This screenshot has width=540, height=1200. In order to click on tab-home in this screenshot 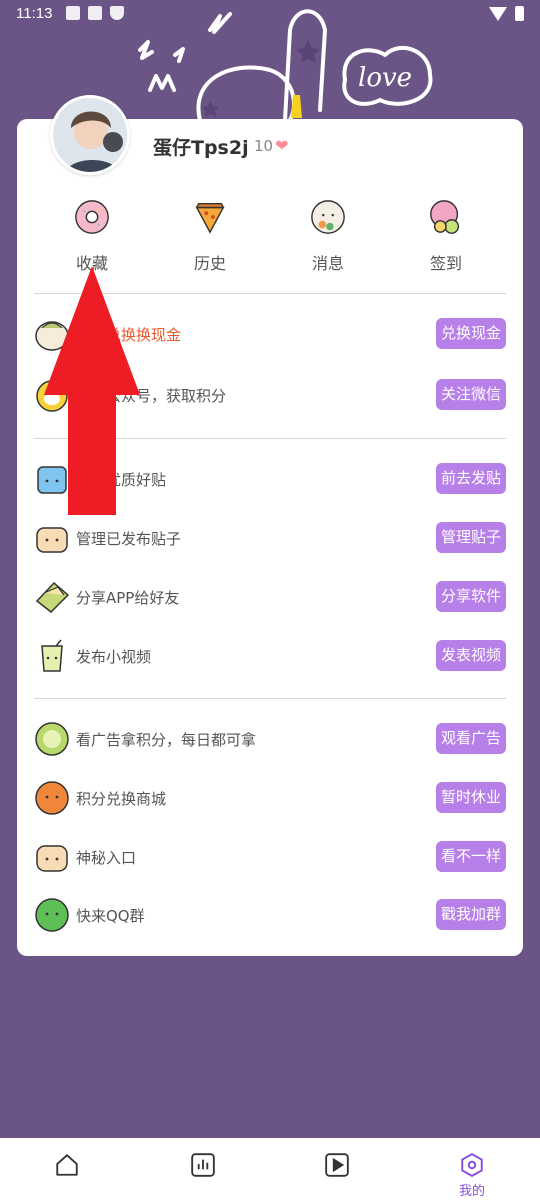, I will do `click(67, 1169)`.